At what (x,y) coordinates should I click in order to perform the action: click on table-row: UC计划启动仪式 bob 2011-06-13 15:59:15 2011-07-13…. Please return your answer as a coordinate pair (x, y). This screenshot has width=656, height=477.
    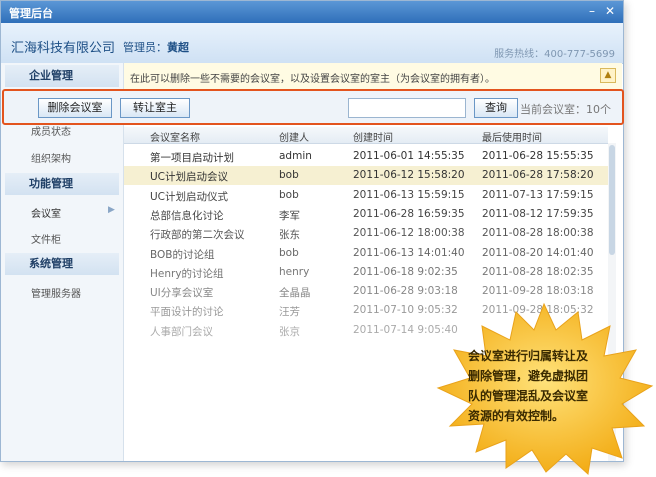
    Looking at the image, I should click on (366, 195).